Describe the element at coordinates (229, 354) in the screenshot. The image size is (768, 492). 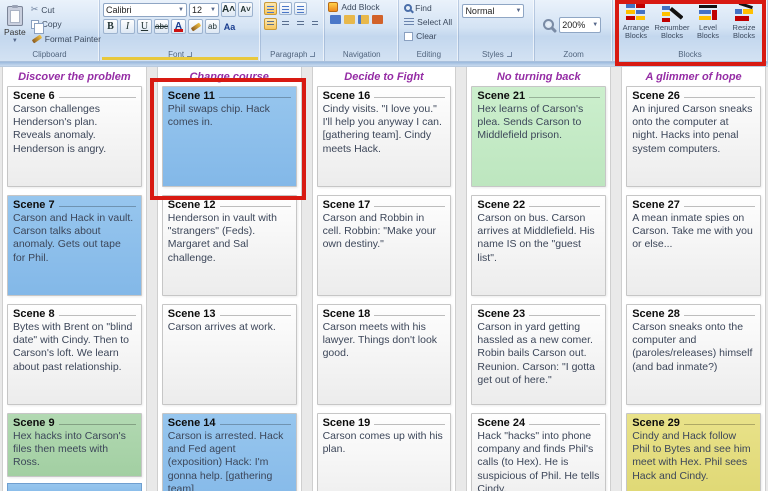
I see `scene-card: Scene 13 Carson arrives at work.` at that location.